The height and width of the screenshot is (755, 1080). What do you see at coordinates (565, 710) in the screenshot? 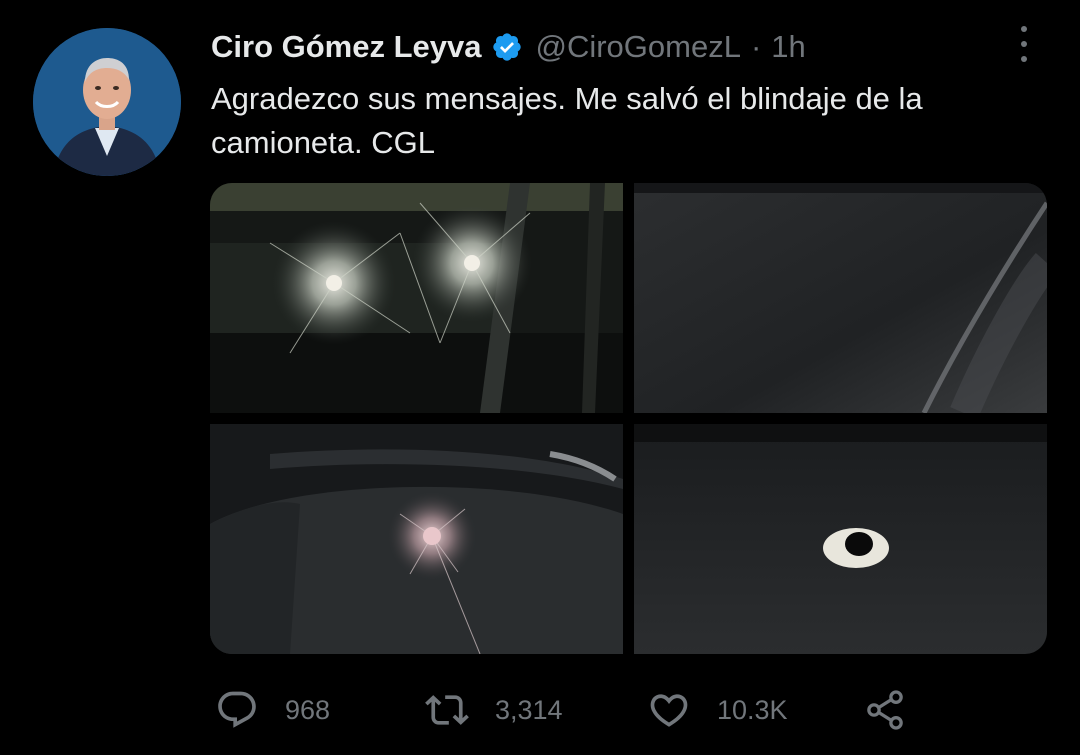
I see `tweet-actions: 968 3,314 10.3K` at bounding box center [565, 710].